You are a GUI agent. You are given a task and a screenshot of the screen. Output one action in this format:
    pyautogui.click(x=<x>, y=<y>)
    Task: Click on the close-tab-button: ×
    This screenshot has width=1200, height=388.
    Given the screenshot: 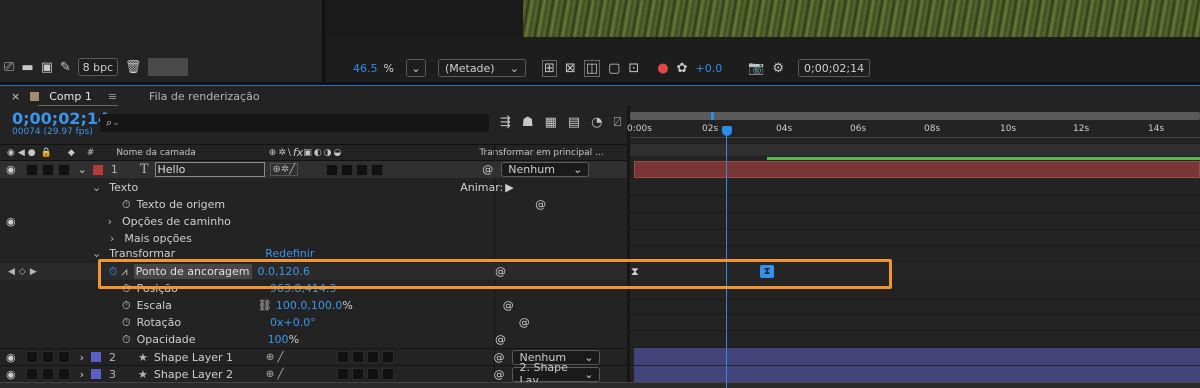 What is the action you would take?
    pyautogui.click(x=15, y=96)
    